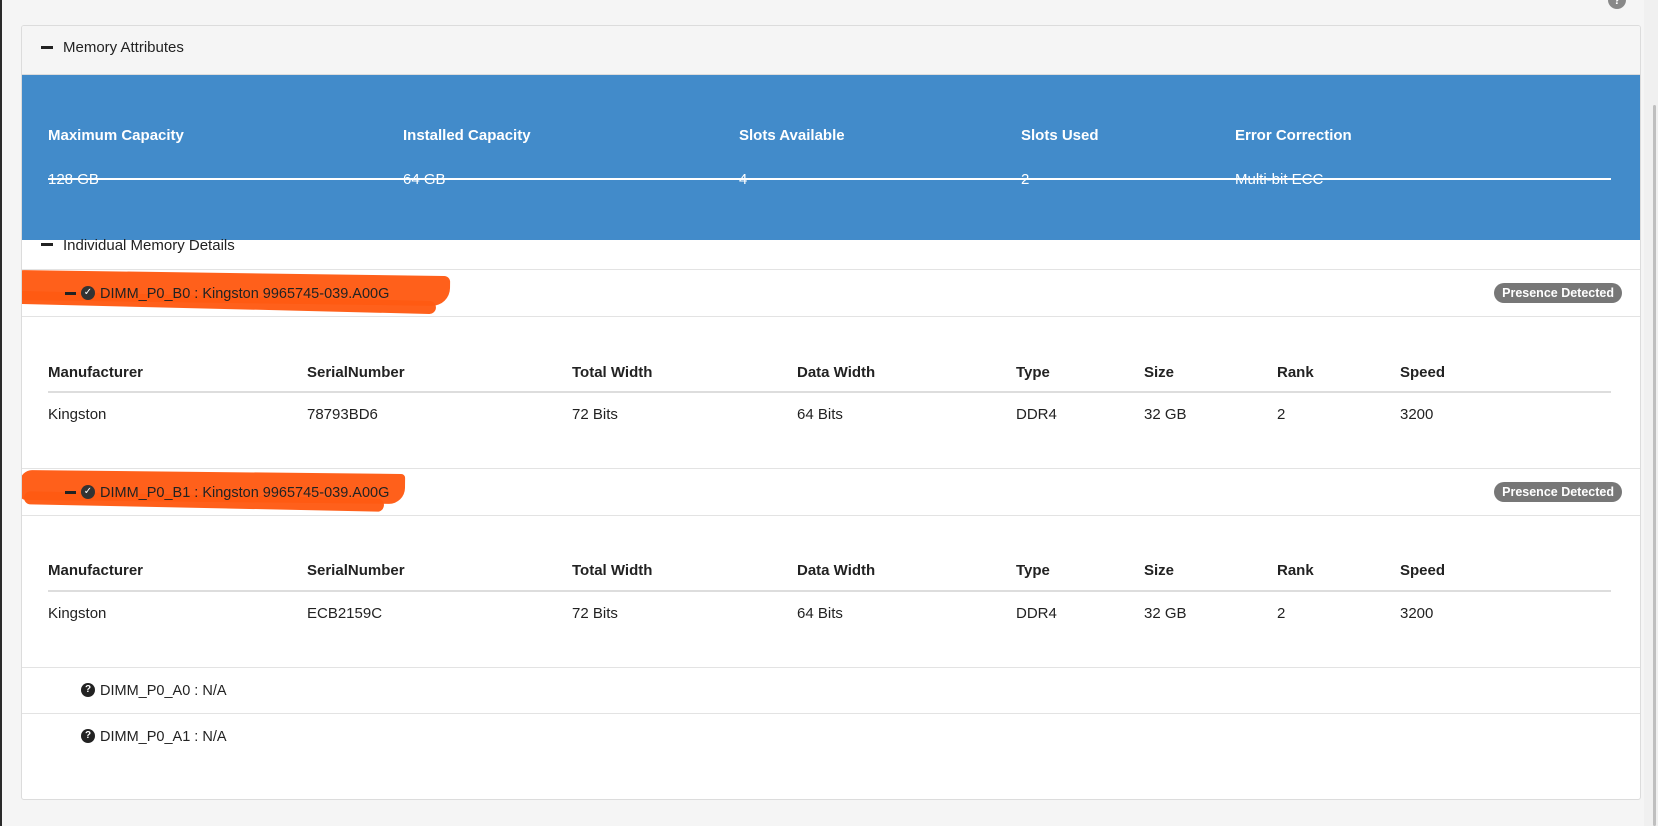 The width and height of the screenshot is (1658, 826). I want to click on value-error-correction: Multi-bit ECC, so click(1279, 179).